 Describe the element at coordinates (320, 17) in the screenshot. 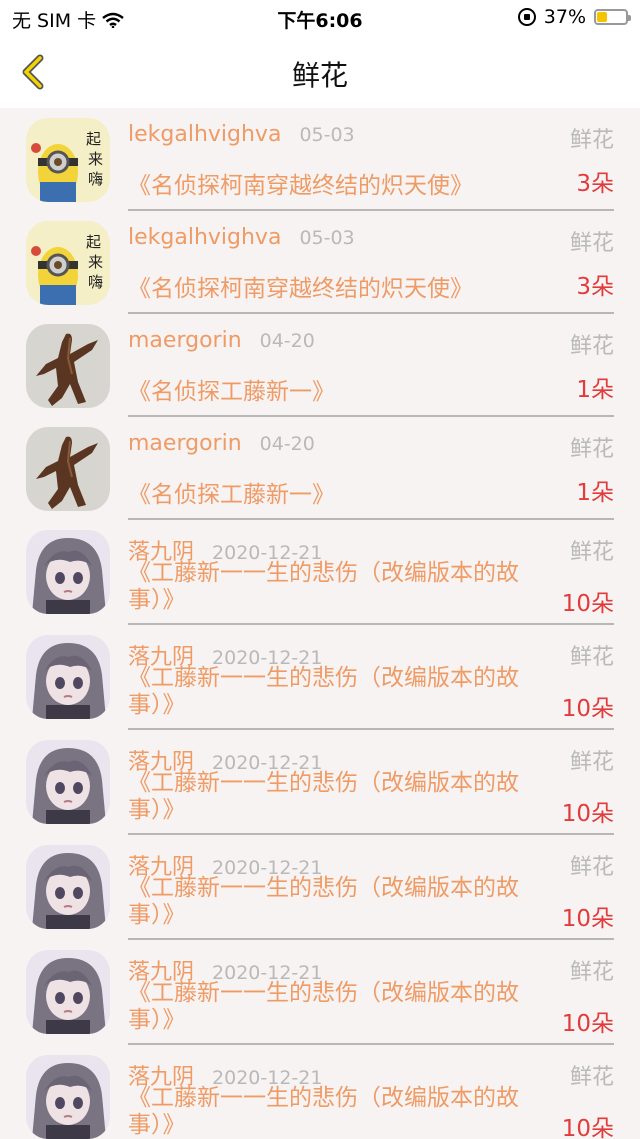

I see `status-bar: 无 SIM 卡 下午6:06 37%` at that location.